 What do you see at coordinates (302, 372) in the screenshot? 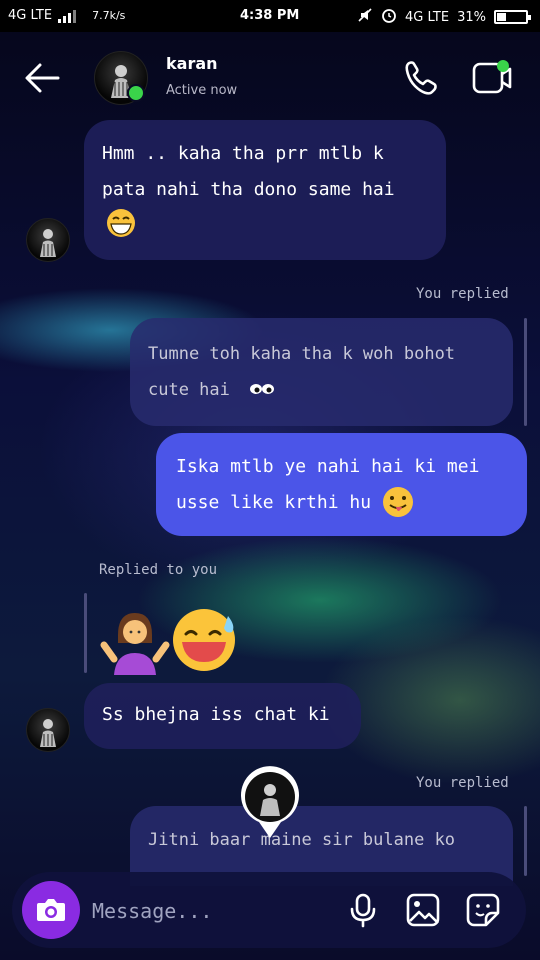
I see `quoted-text: Tumne toh kaha tha k woh bohot cute hai` at bounding box center [302, 372].